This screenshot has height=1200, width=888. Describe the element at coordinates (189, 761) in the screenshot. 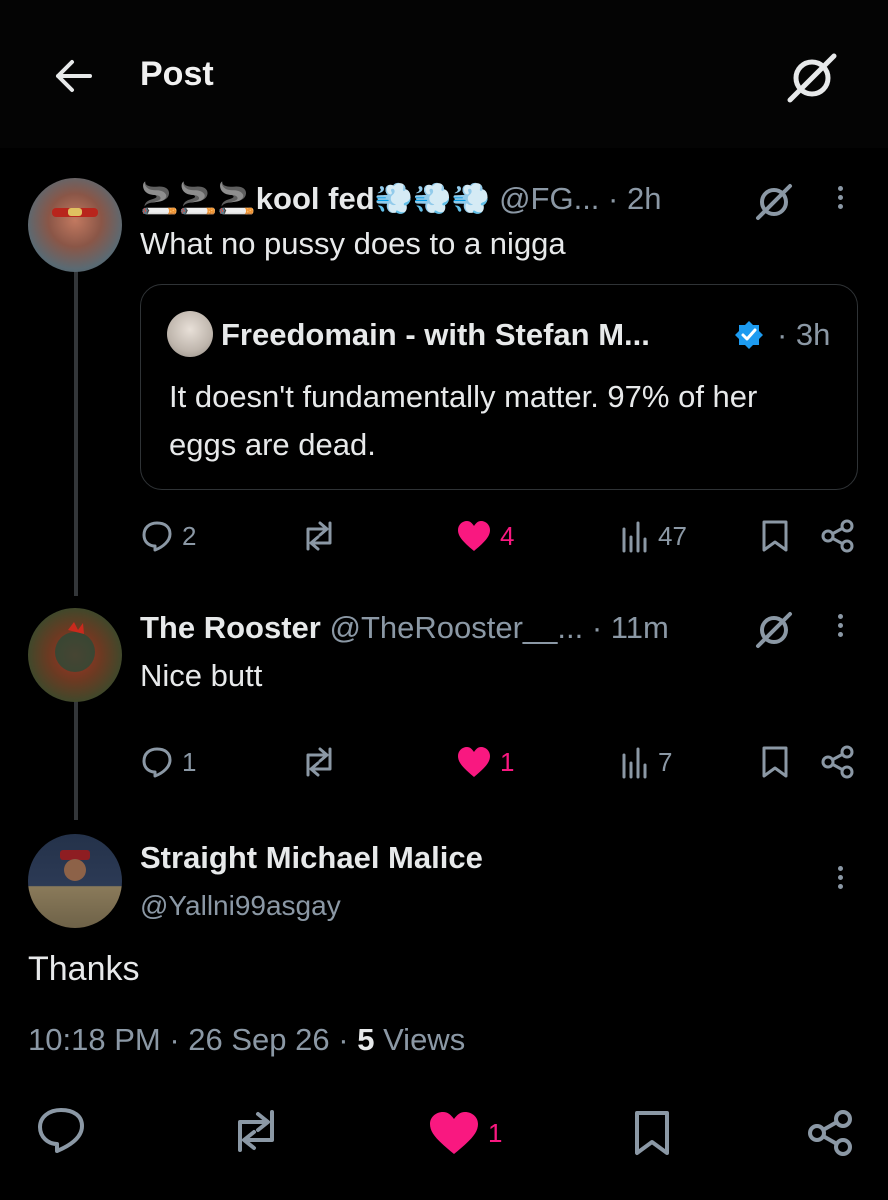

I see `reply-count: 1` at that location.